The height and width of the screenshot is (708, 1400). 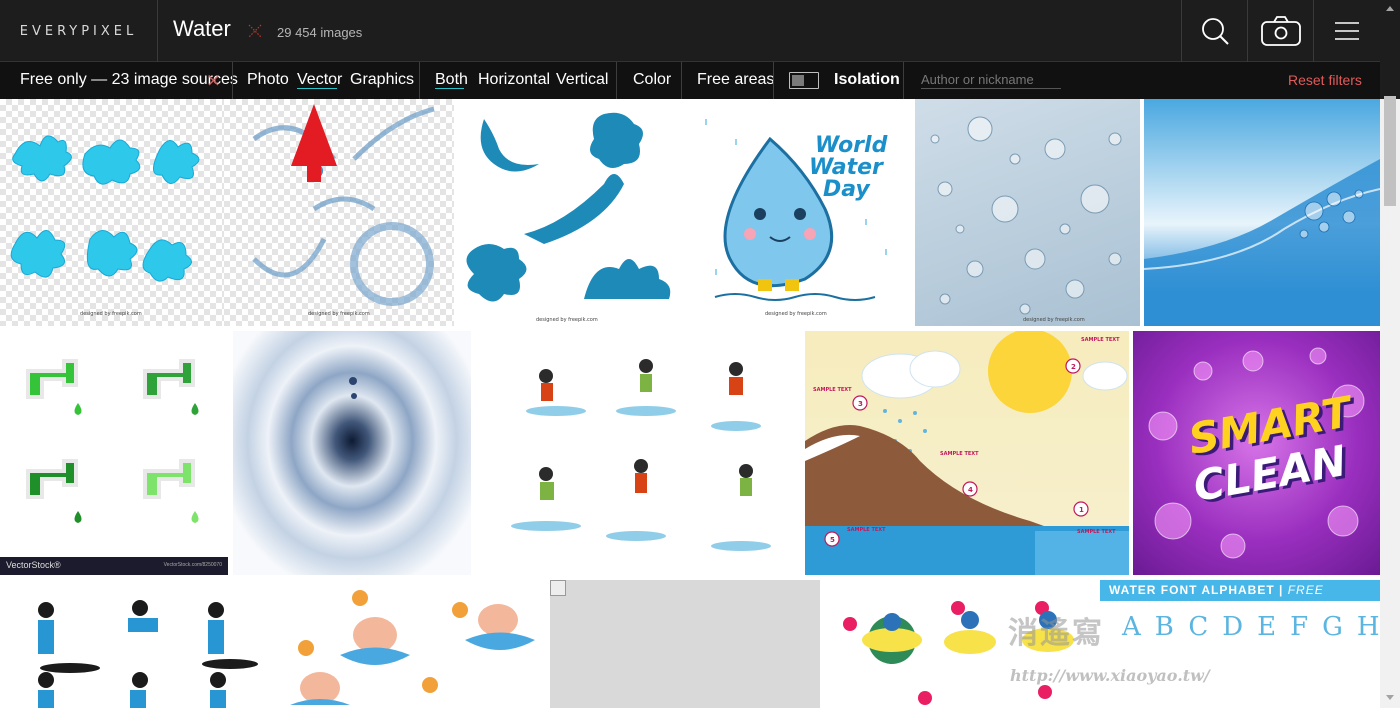 I want to click on image-search-button, so click(x=1280, y=31).